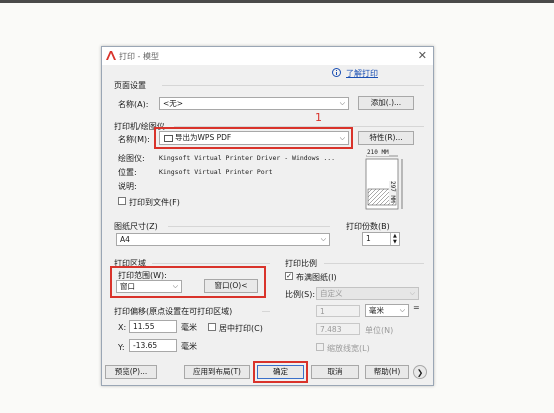 Image resolution: width=554 pixels, height=413 pixels. I want to click on printer-name-label: 名称(M):, so click(134, 139).